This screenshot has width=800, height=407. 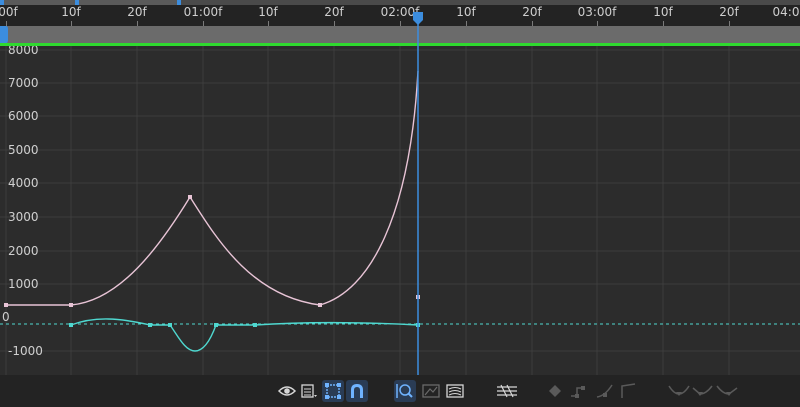 I want to click on show-properties-button, so click(x=287, y=391).